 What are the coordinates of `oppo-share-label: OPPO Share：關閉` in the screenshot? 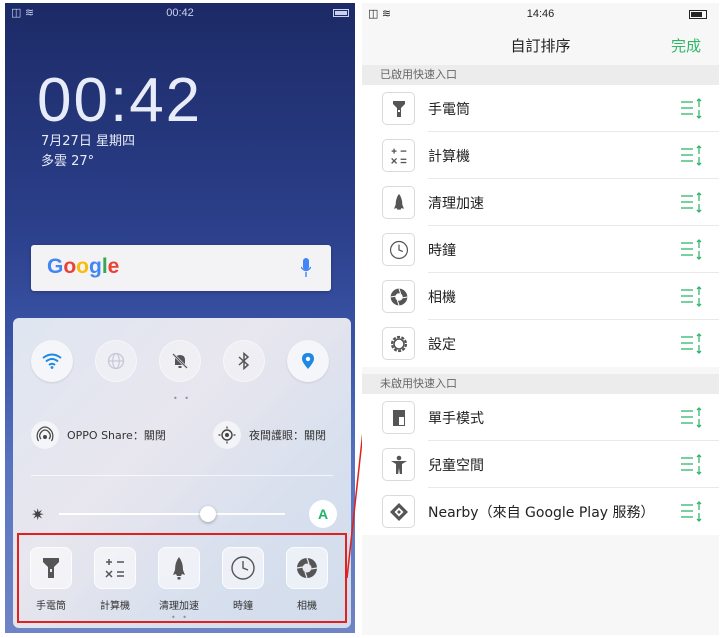 It's located at (116, 435).